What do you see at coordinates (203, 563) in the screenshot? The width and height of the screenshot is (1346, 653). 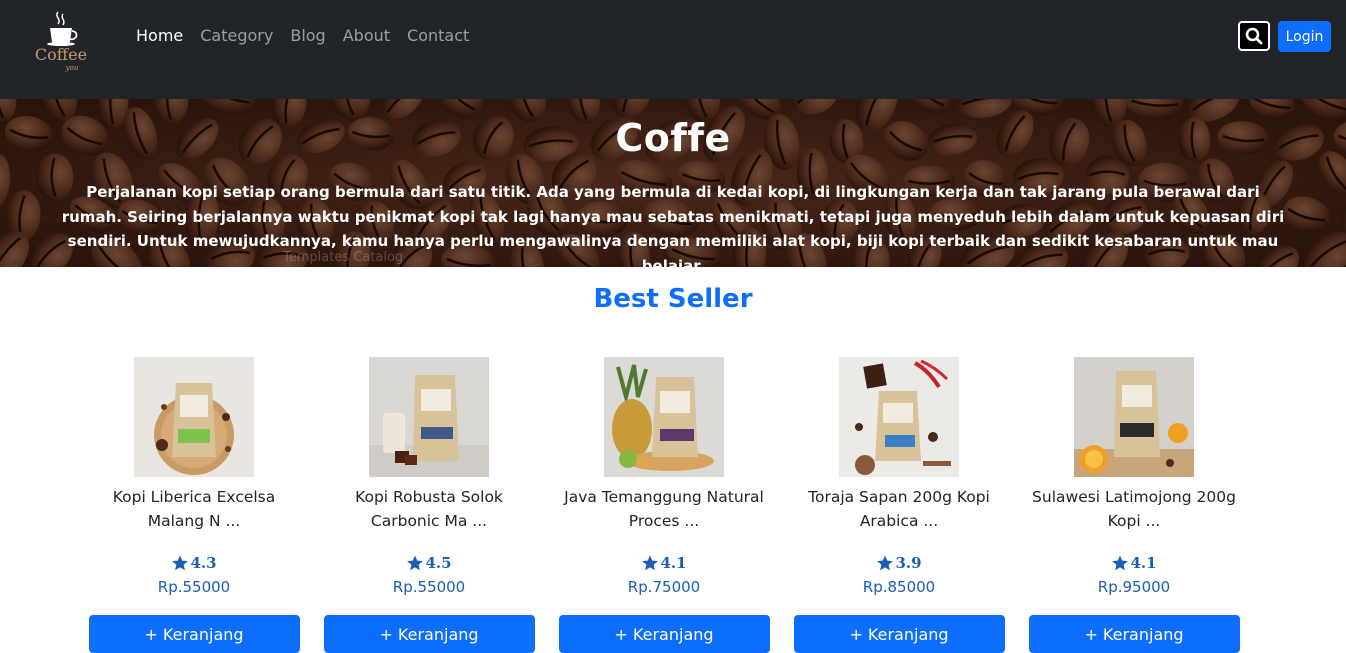 I see `rating-value: 4.3` at bounding box center [203, 563].